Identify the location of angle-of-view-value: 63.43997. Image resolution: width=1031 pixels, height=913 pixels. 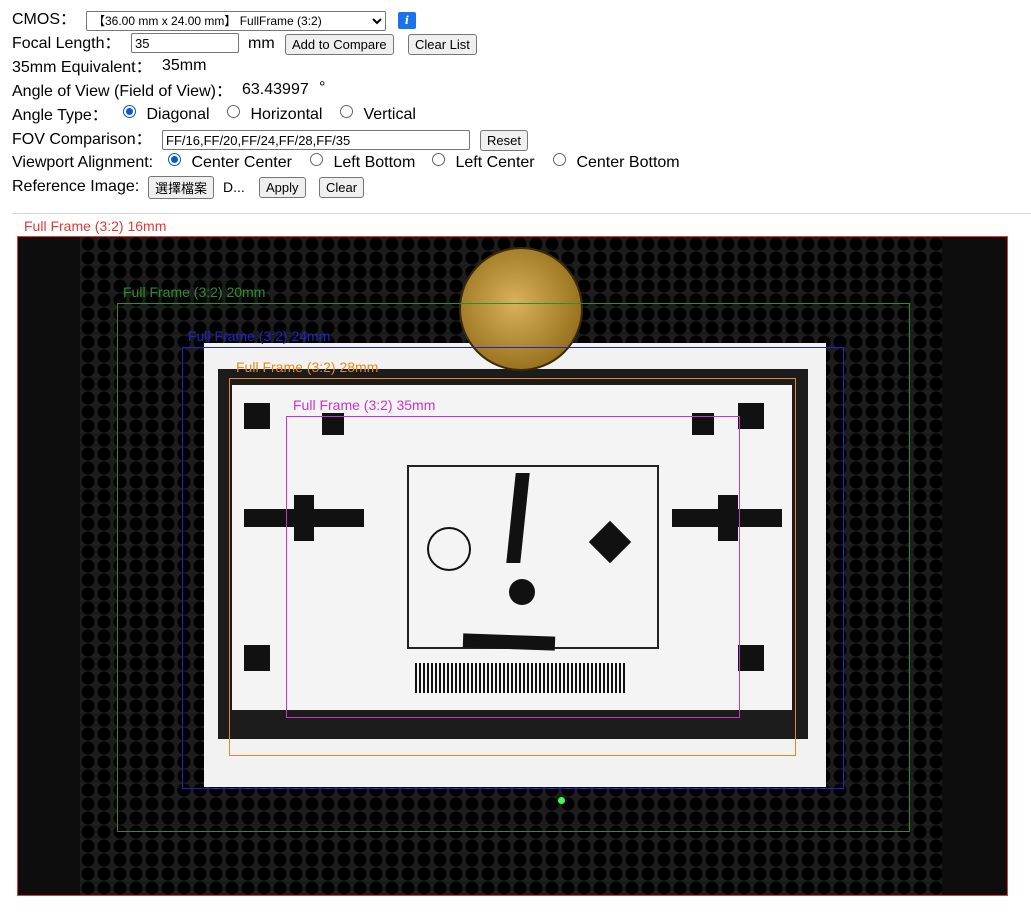
(275, 89).